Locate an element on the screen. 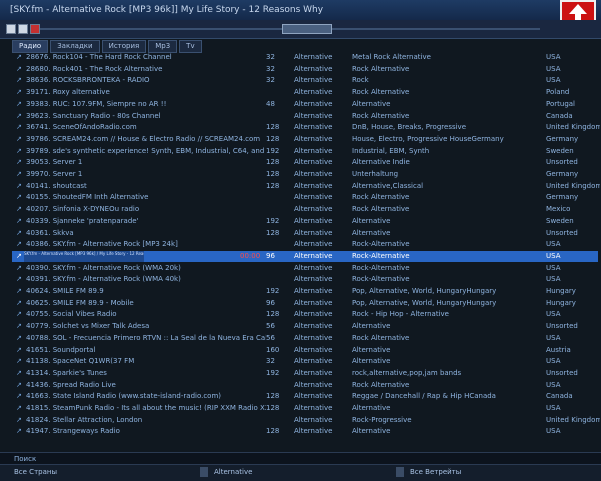  station-name: 40207. Sinfonia X-DYNEOu radio is located at coordinates (83, 209).